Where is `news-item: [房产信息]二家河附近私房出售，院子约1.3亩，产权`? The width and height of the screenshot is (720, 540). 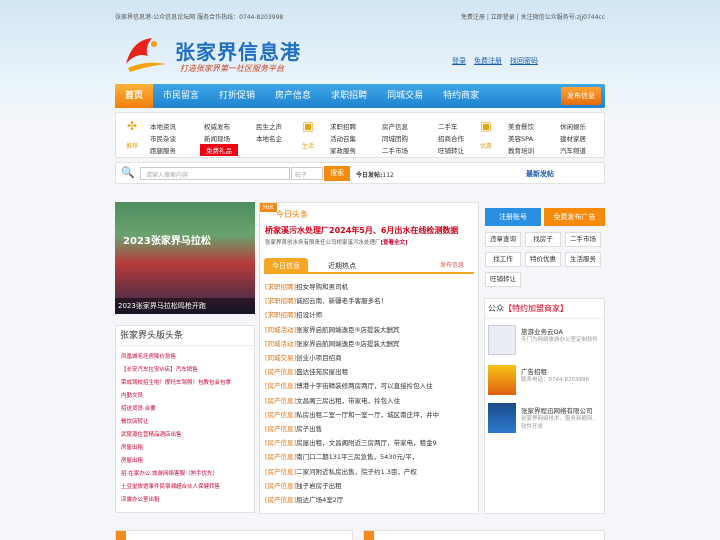 news-item: [房产信息]二家河附近私房出售，院子约1.3亩，产权 is located at coordinates (341, 471).